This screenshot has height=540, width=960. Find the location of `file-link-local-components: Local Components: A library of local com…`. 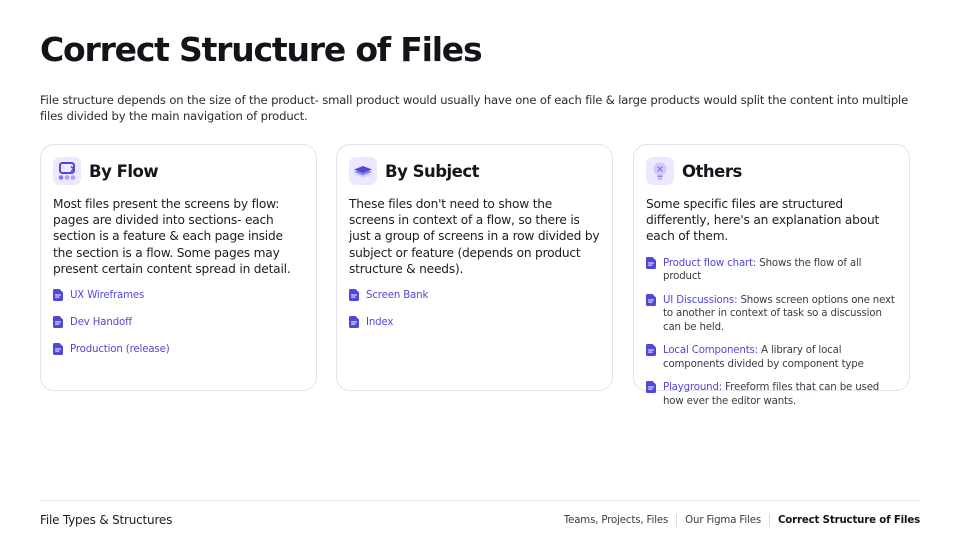

file-link-local-components: Local Components: A library of local com… is located at coordinates (771, 357).